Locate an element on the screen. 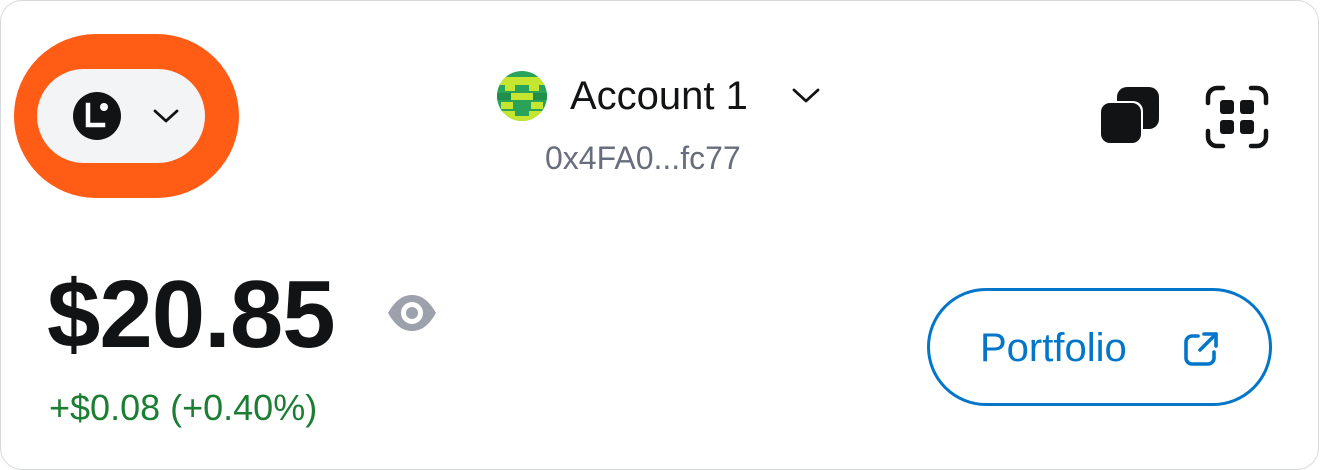 The height and width of the screenshot is (470, 1321). portfolio-button: Portfolio is located at coordinates (1099, 347).